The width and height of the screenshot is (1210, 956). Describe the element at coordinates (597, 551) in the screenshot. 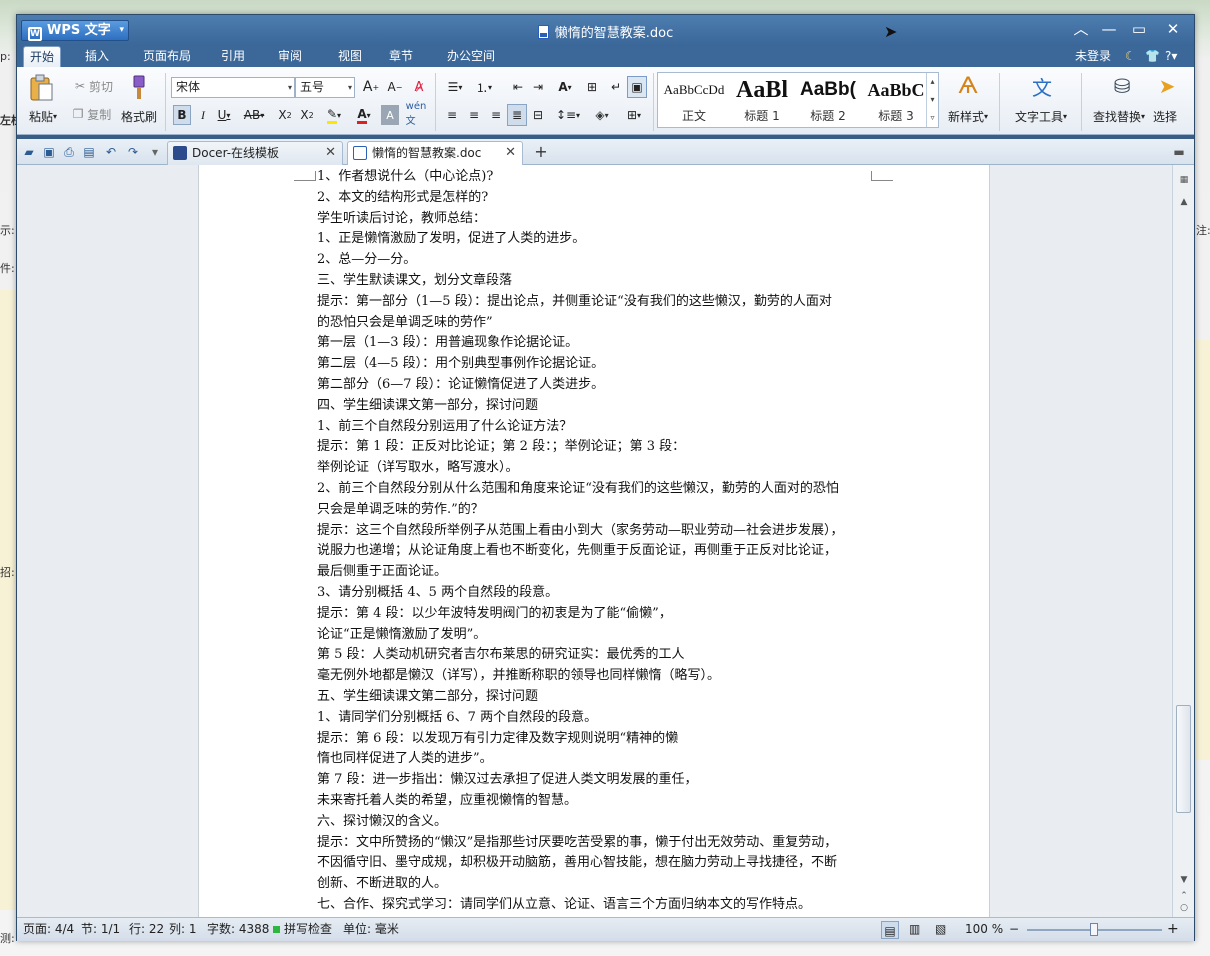

I see `document-line: 说服力也递增；从论证角度上看也不断变化，先侧重于反面论证，再侧重于正反对比论证，` at that location.